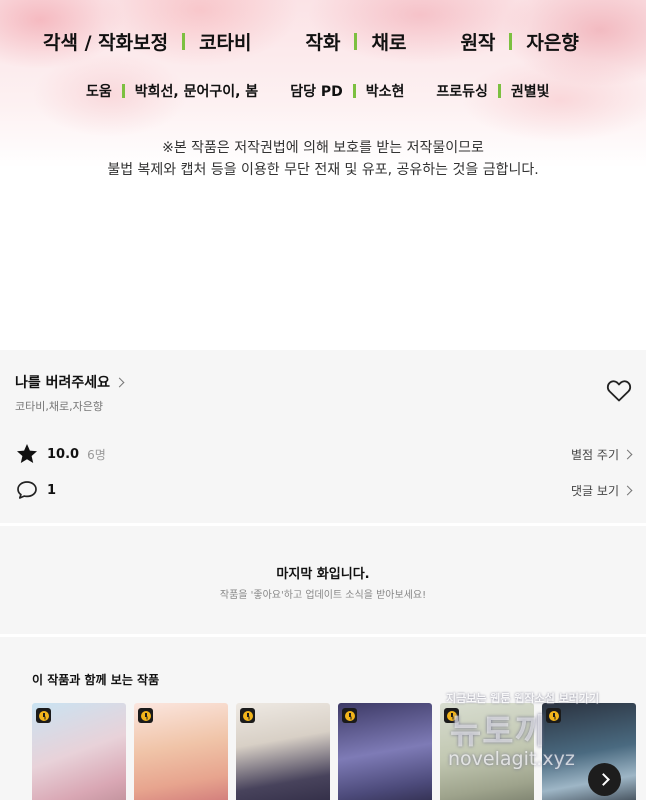 This screenshot has width=646, height=800. Describe the element at coordinates (552, 43) in the screenshot. I see `credit-name-original: 자은향` at that location.